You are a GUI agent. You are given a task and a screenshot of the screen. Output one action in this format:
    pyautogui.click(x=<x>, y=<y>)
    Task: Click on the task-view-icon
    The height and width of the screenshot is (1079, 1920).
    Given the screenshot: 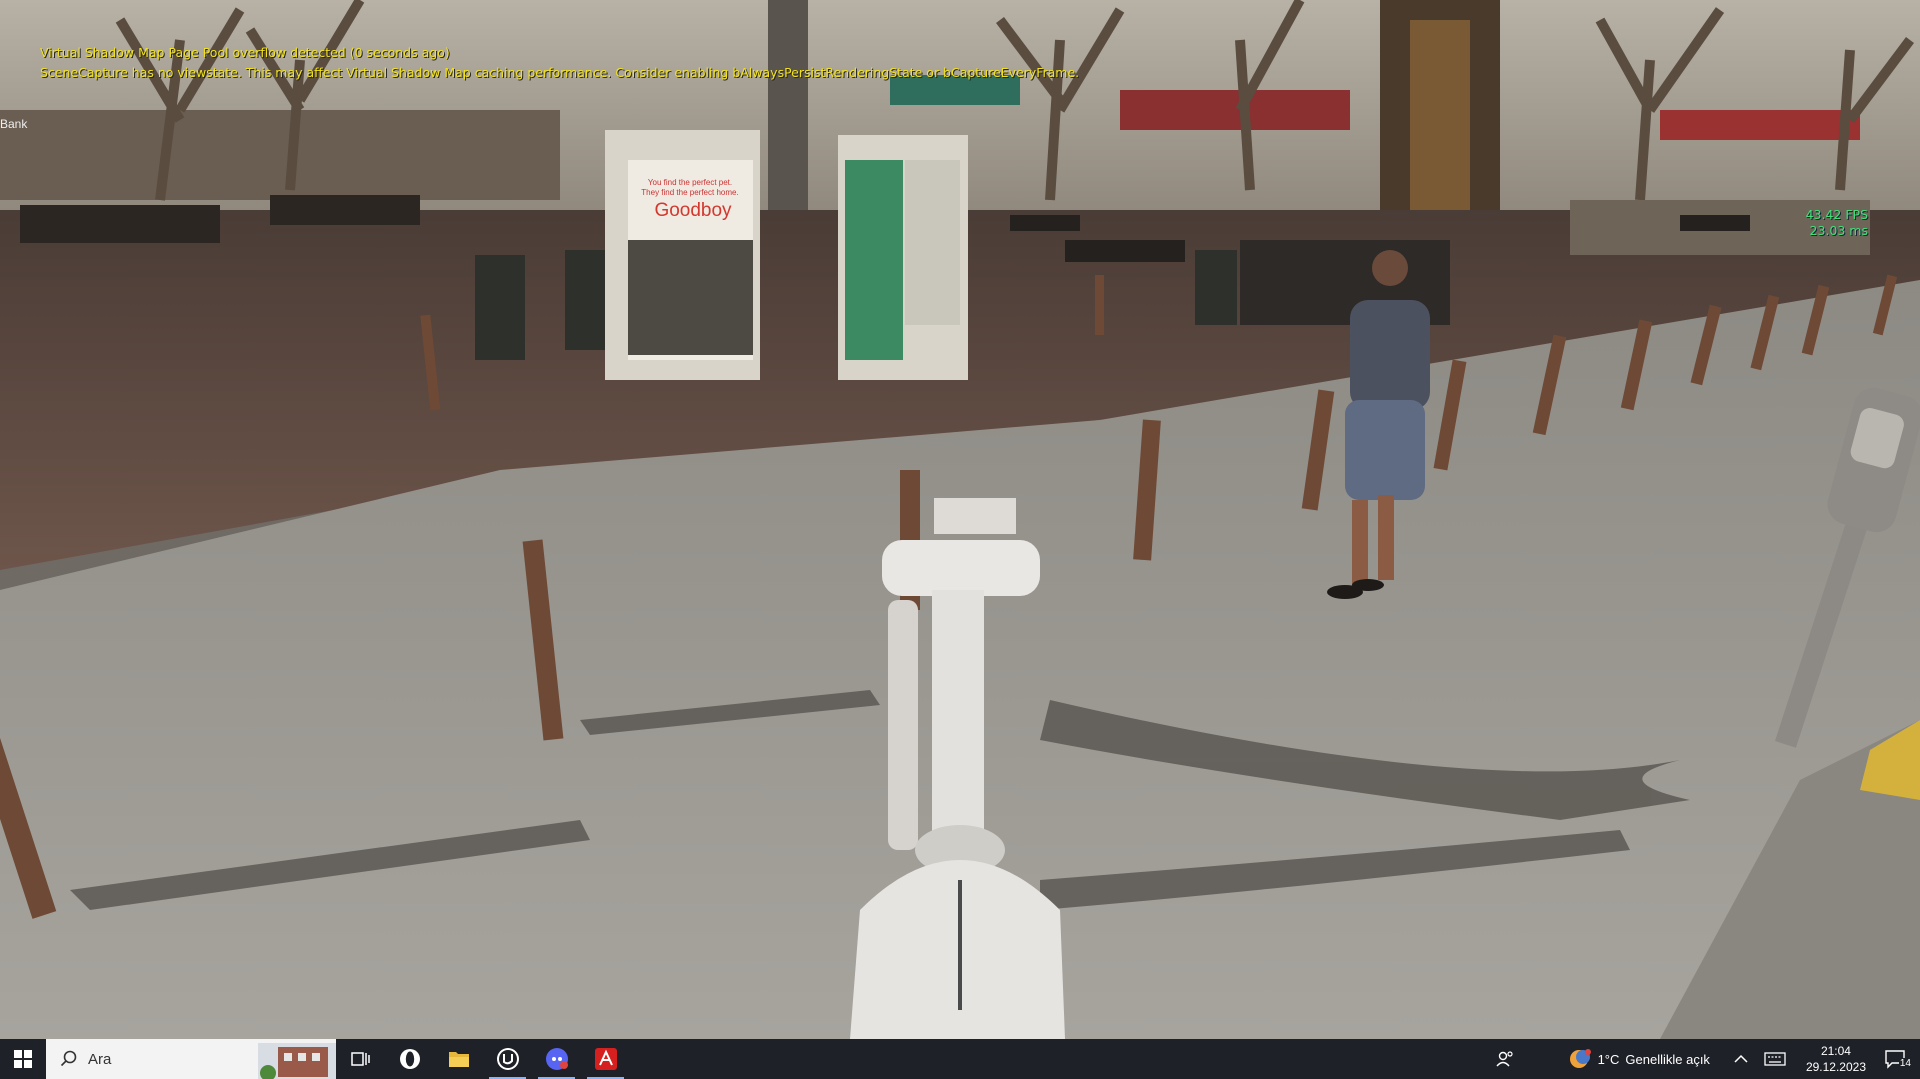 What is the action you would take?
    pyautogui.click(x=360, y=1059)
    